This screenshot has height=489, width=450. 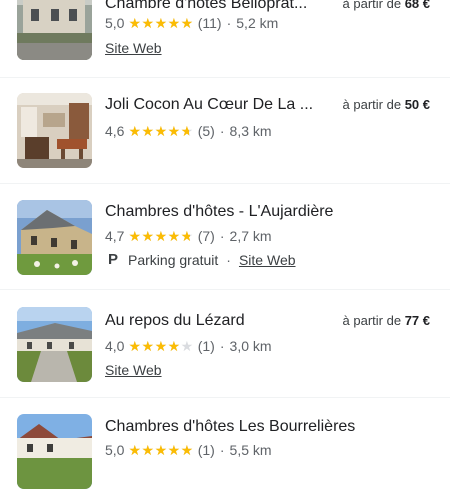 What do you see at coordinates (206, 131) in the screenshot?
I see `review-count: (5)` at bounding box center [206, 131].